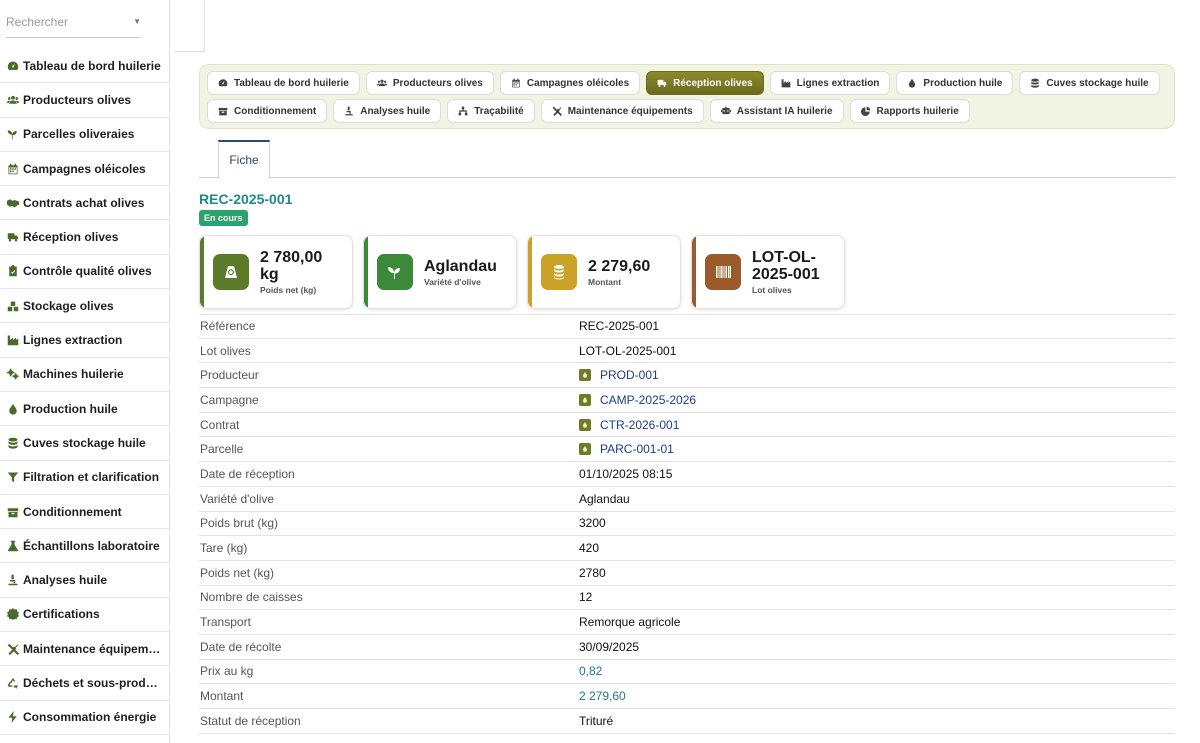  Describe the element at coordinates (1089, 83) in the screenshot. I see `nav-button: Cuves stockage huile` at that location.